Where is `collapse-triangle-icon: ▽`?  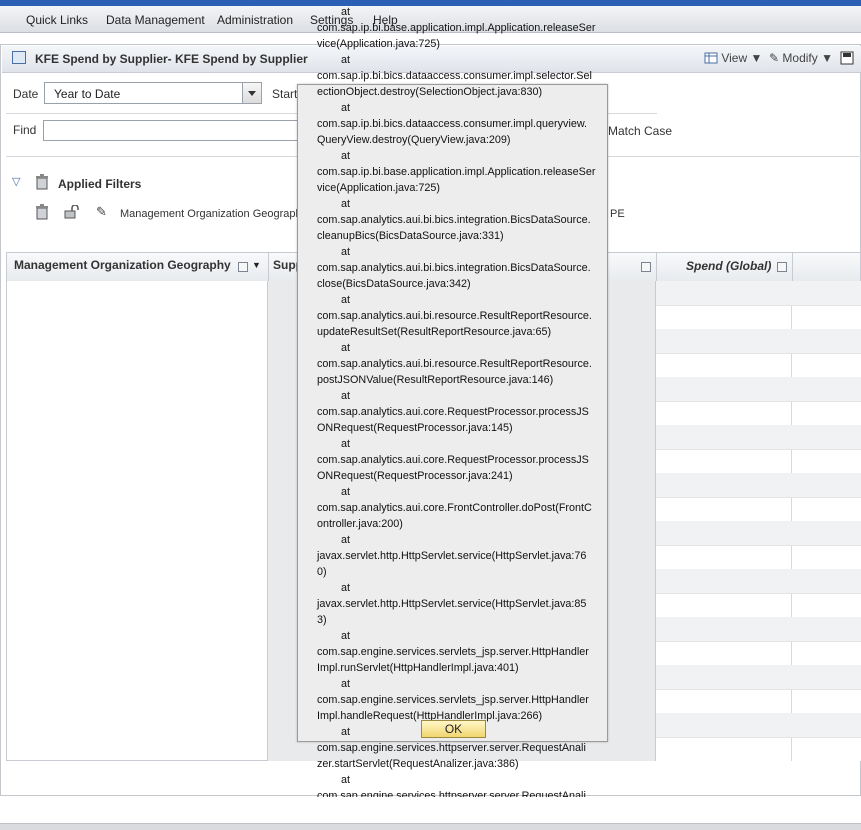
collapse-triangle-icon: ▽ is located at coordinates (16, 181).